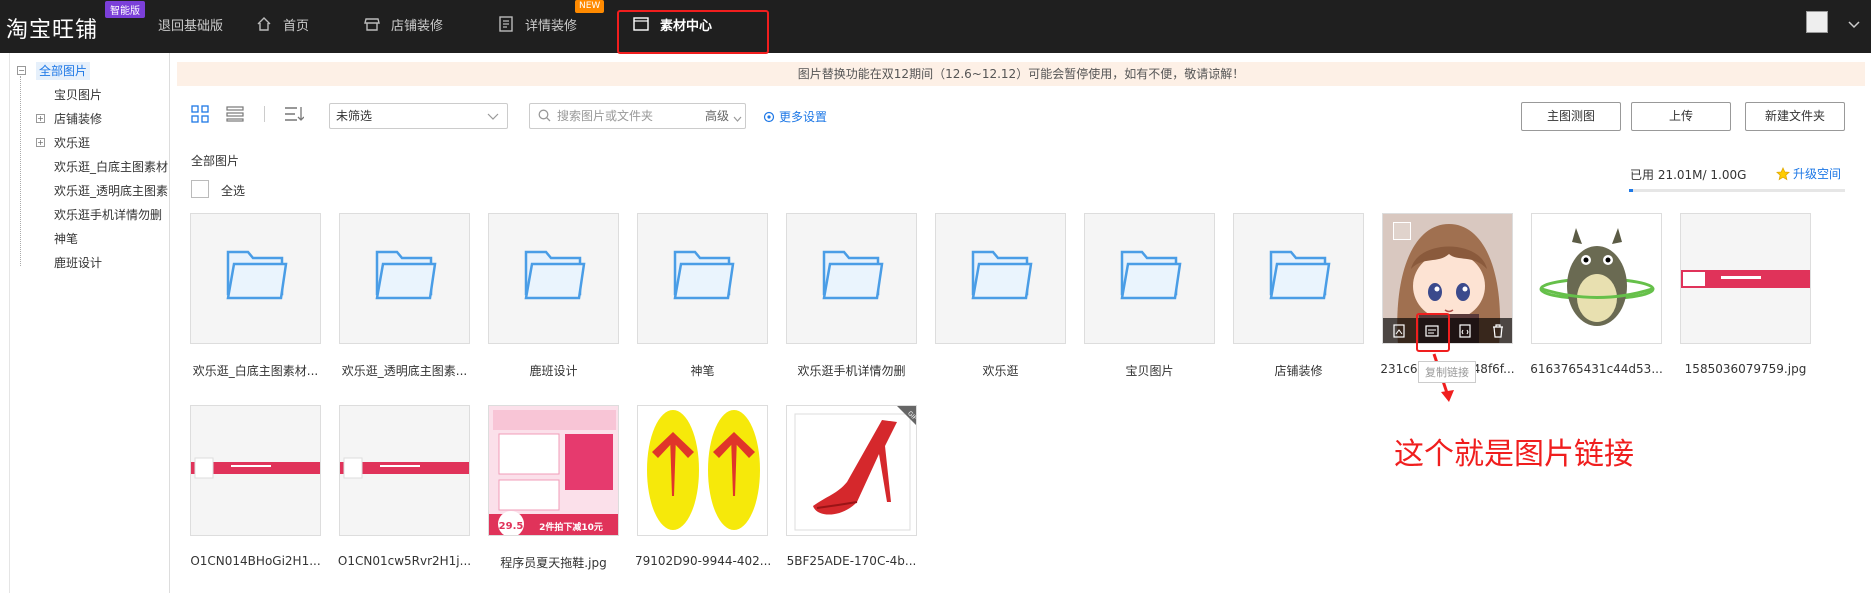  I want to click on nav-detail-label: 详情装修, so click(551, 26).